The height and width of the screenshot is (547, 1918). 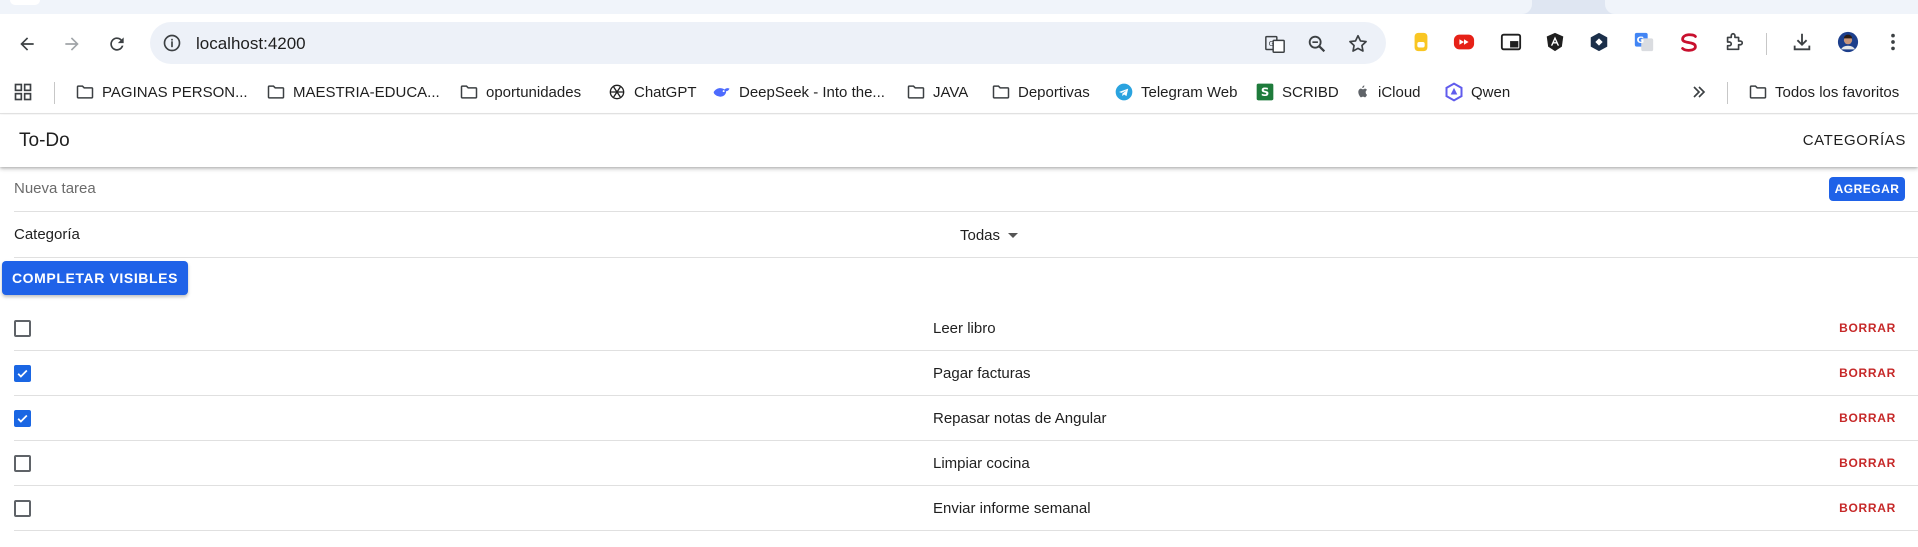 I want to click on apple-icon, so click(x=1362, y=91).